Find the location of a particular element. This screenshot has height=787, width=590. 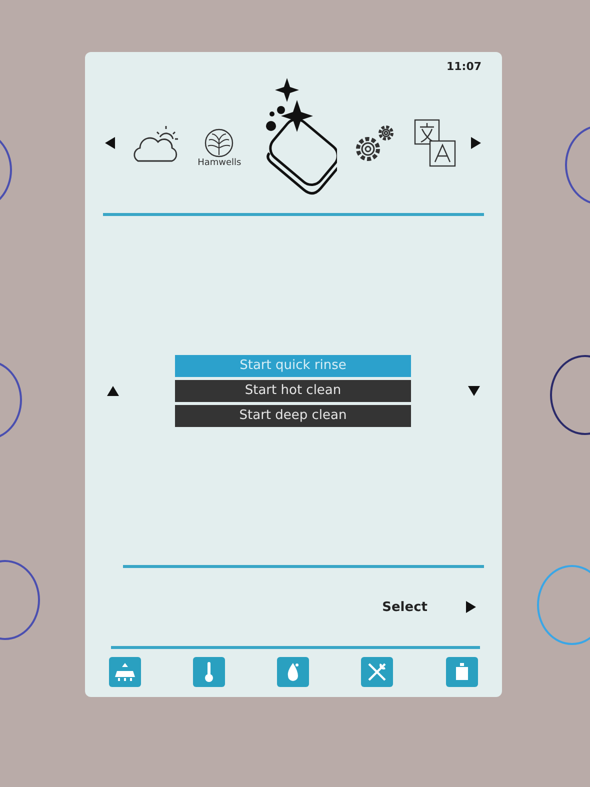

heating-tab is located at coordinates (293, 672).